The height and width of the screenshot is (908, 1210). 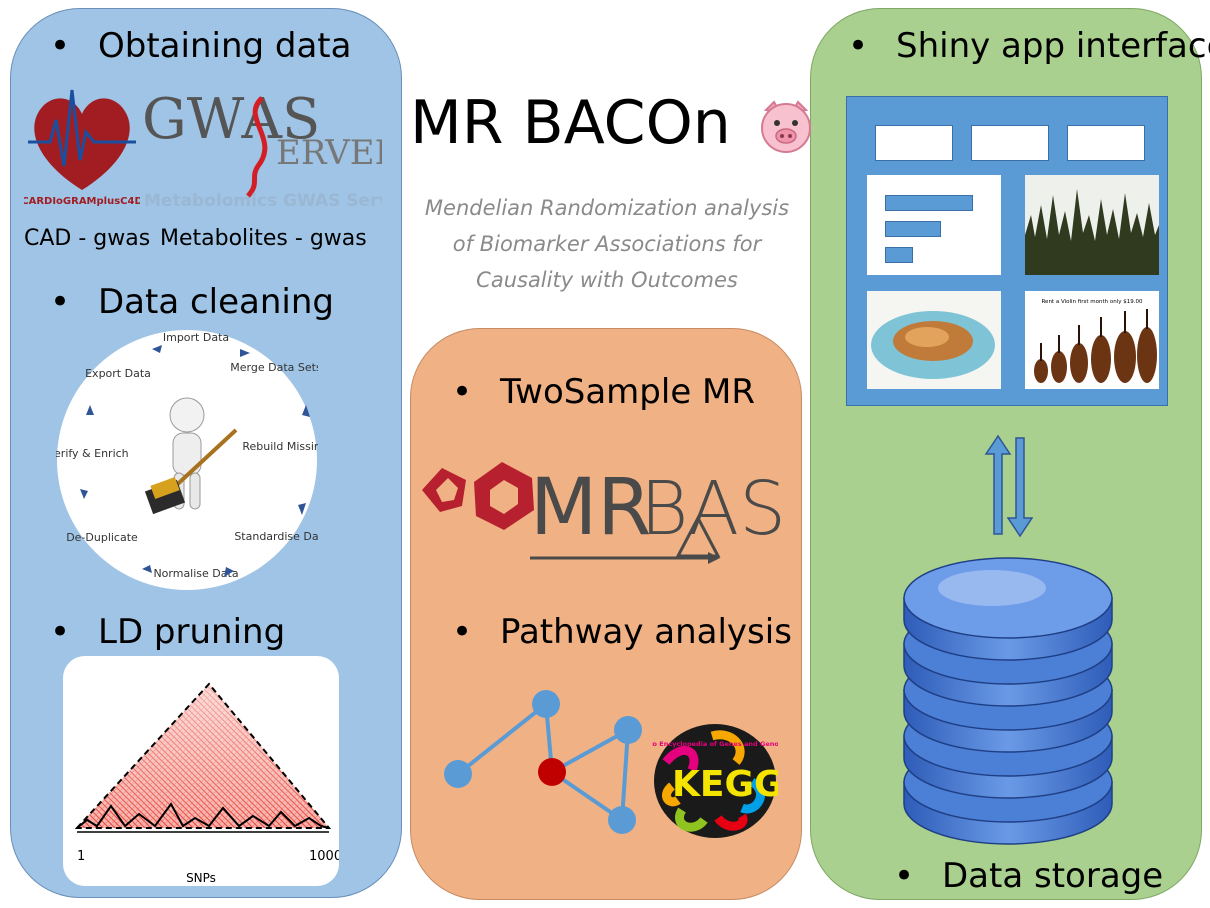 What do you see at coordinates (263, 200) in the screenshot?
I see `svg-text: Metabolomics GWAS Server` at bounding box center [263, 200].